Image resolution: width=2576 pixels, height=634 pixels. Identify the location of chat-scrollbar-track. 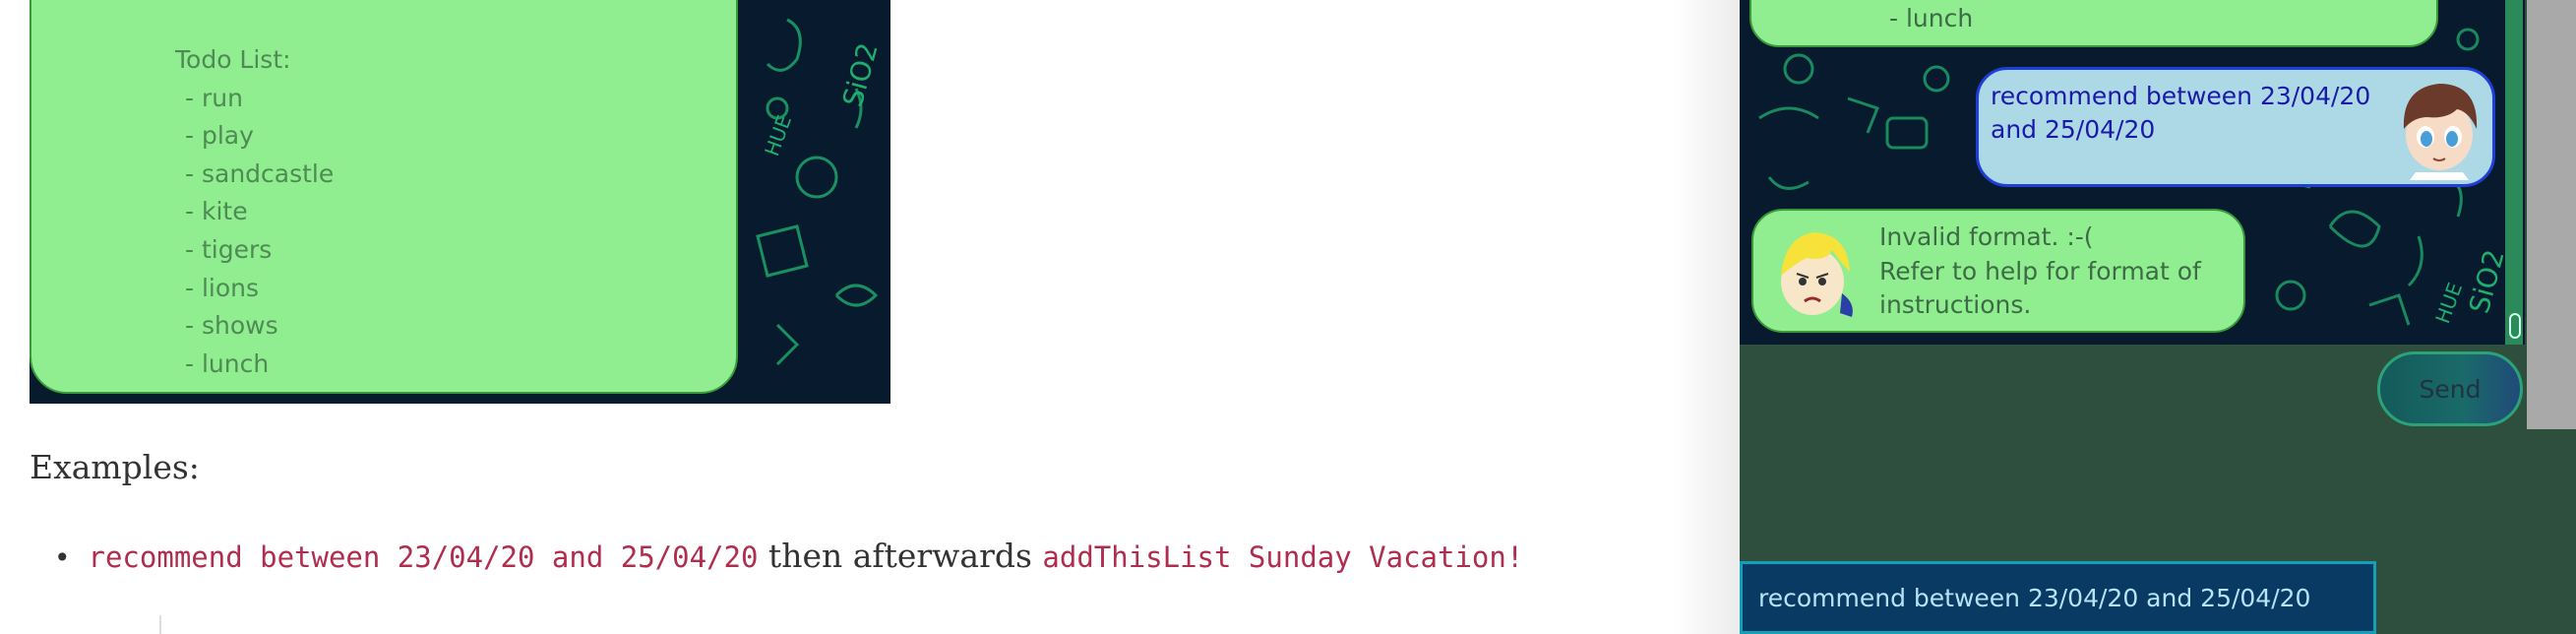
(2514, 172).